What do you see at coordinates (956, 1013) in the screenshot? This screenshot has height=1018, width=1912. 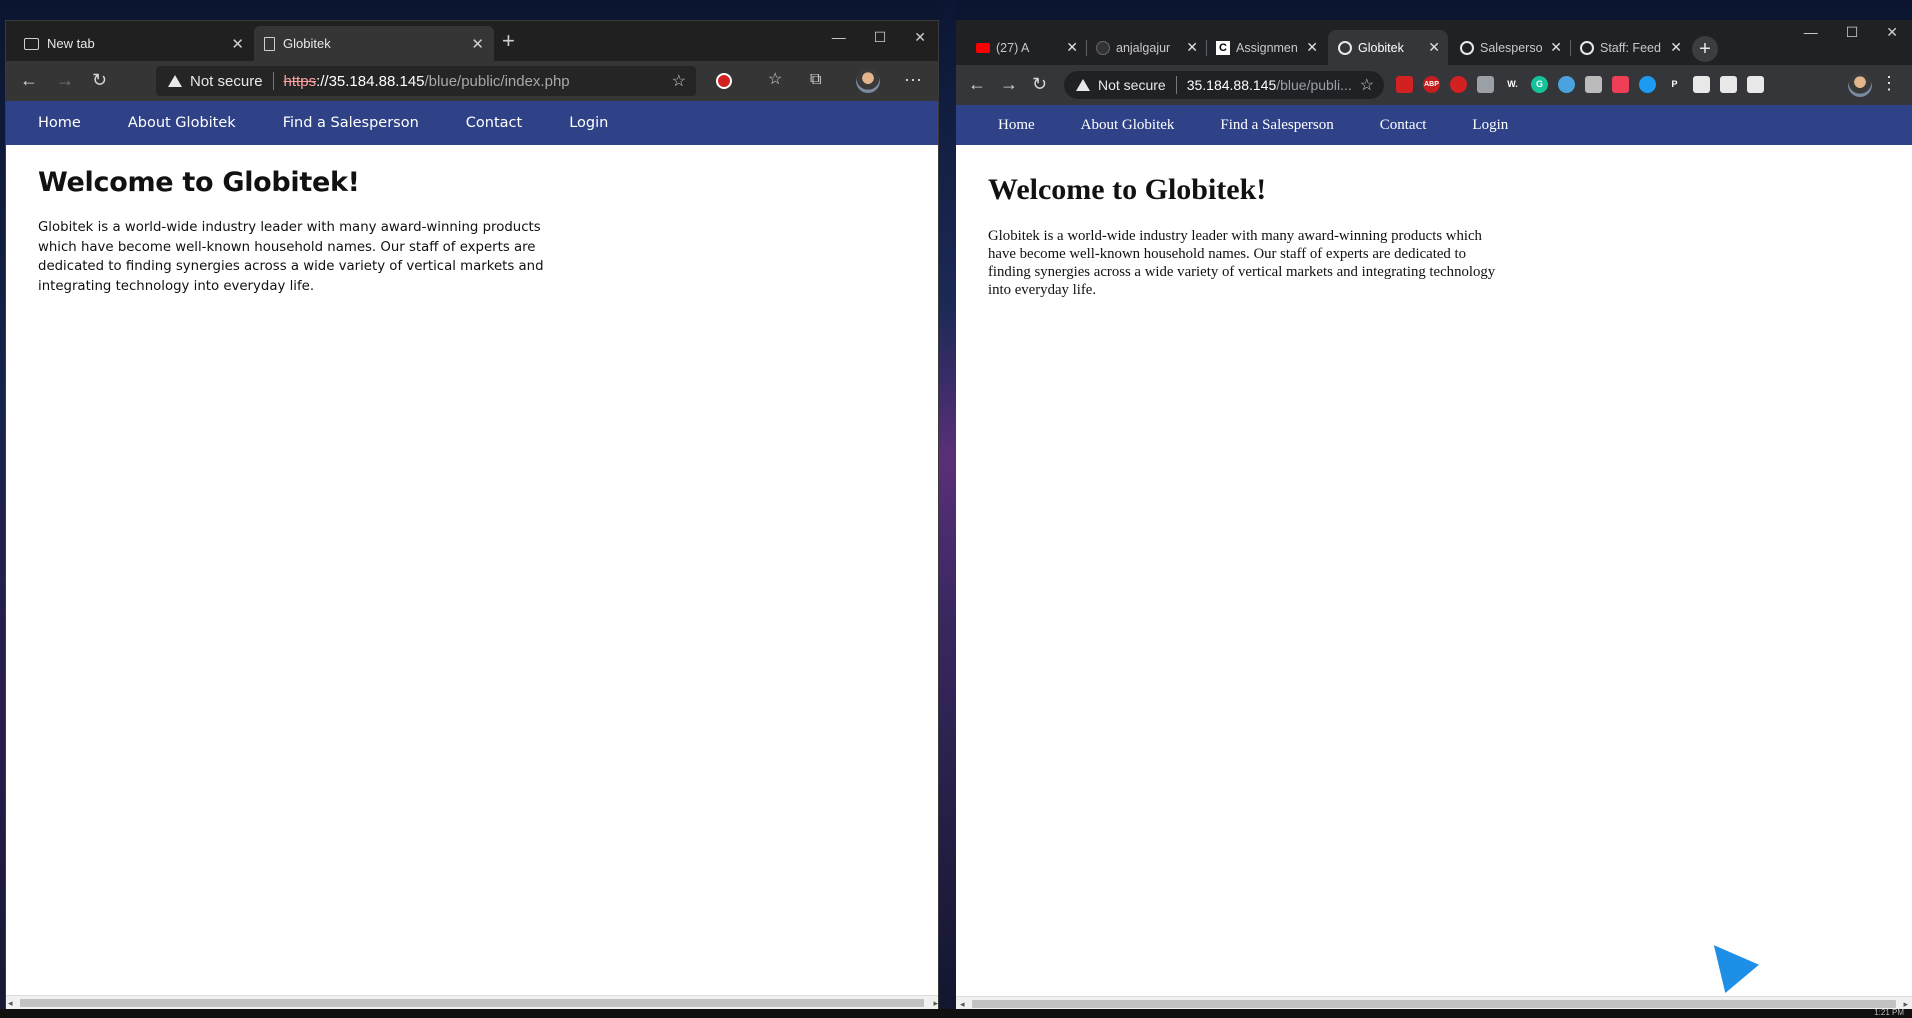 I see `taskbar: 1:21 PM` at bounding box center [956, 1013].